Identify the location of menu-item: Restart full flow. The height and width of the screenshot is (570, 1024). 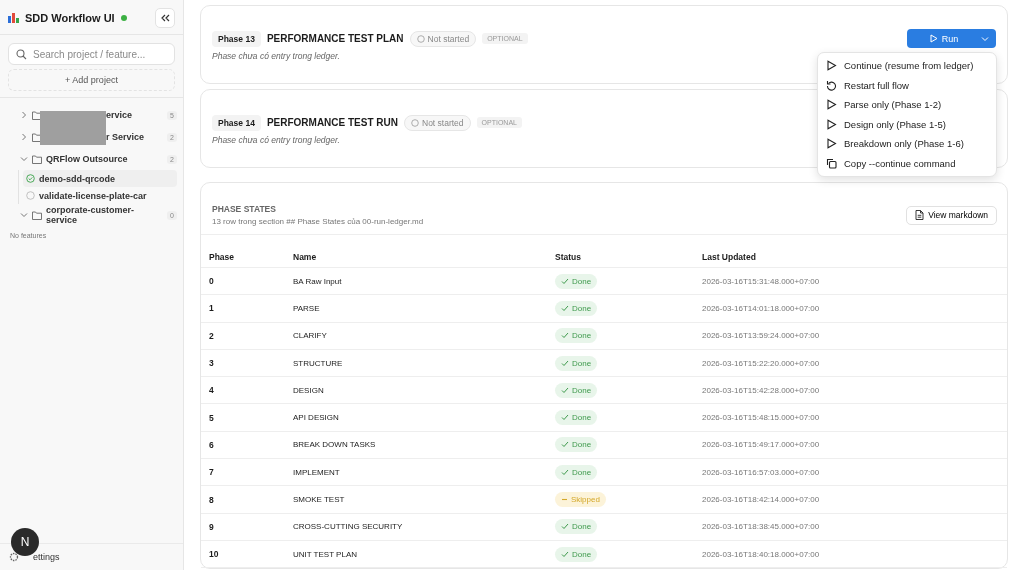
(907, 85).